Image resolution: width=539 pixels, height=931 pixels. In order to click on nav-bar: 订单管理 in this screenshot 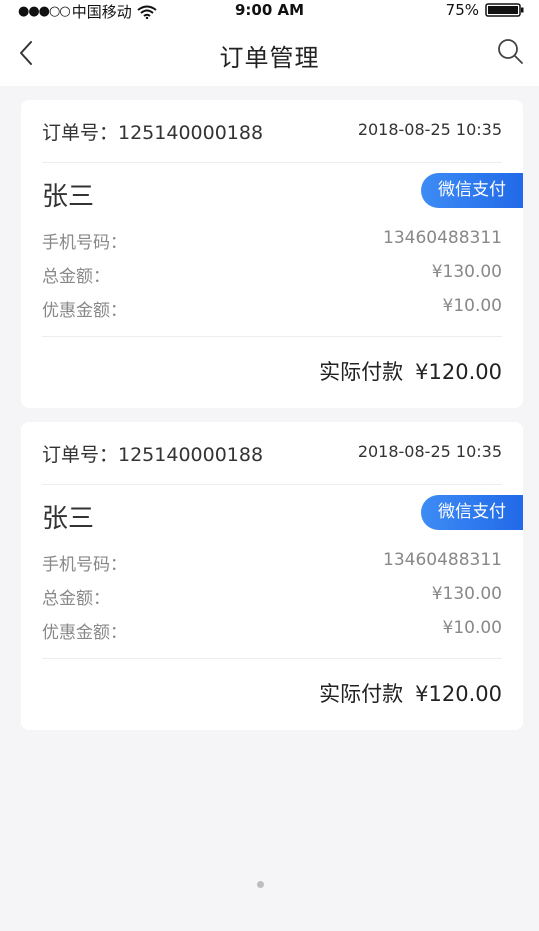, I will do `click(269, 54)`.